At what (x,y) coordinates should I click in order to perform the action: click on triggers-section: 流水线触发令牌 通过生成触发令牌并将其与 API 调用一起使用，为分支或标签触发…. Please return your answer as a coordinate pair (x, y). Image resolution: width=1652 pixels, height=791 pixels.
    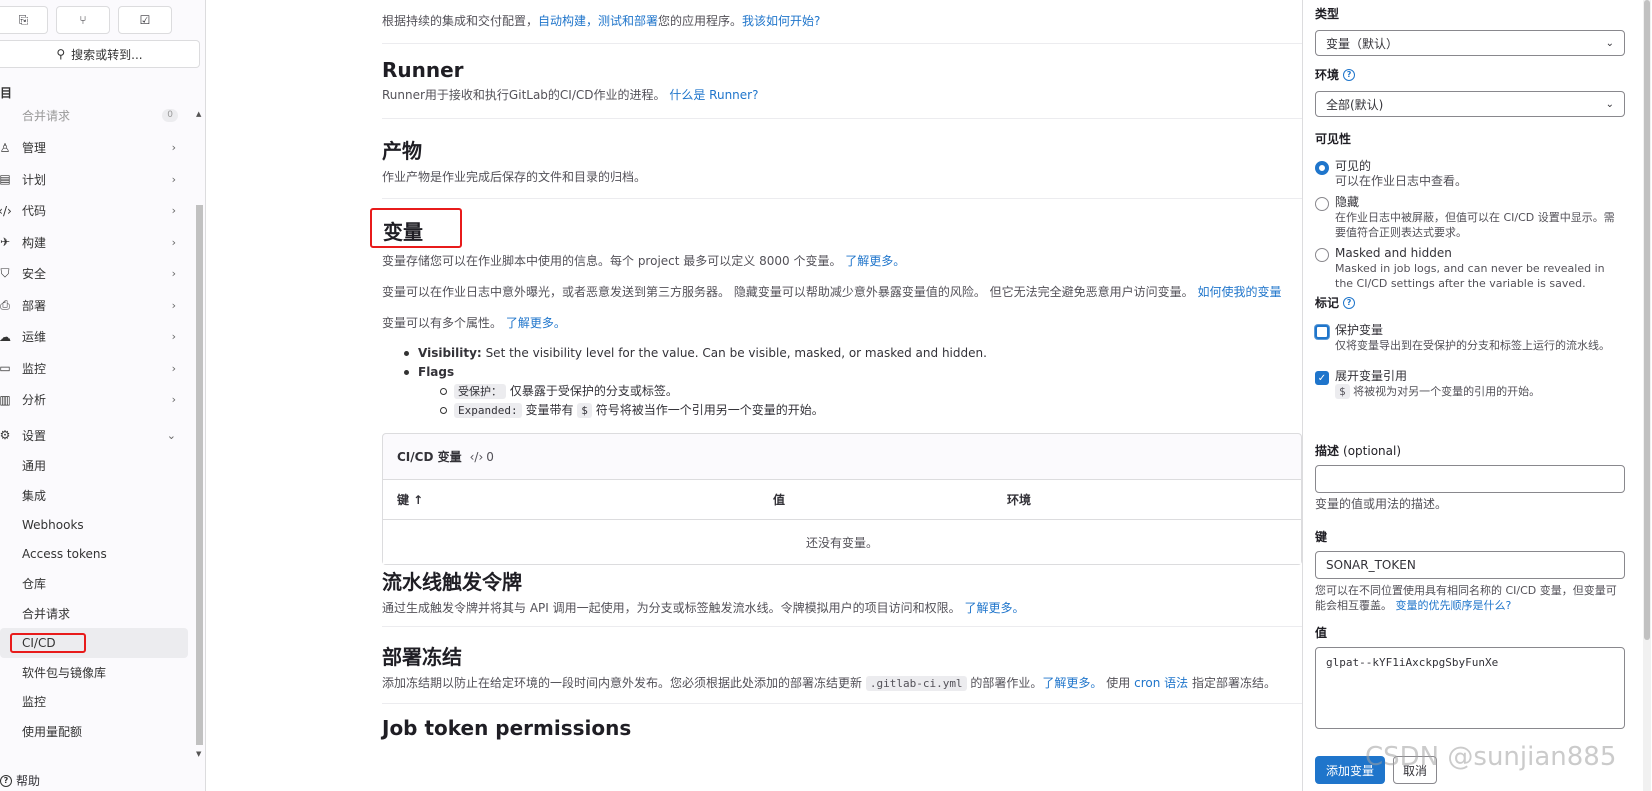
    Looking at the image, I should click on (842, 591).